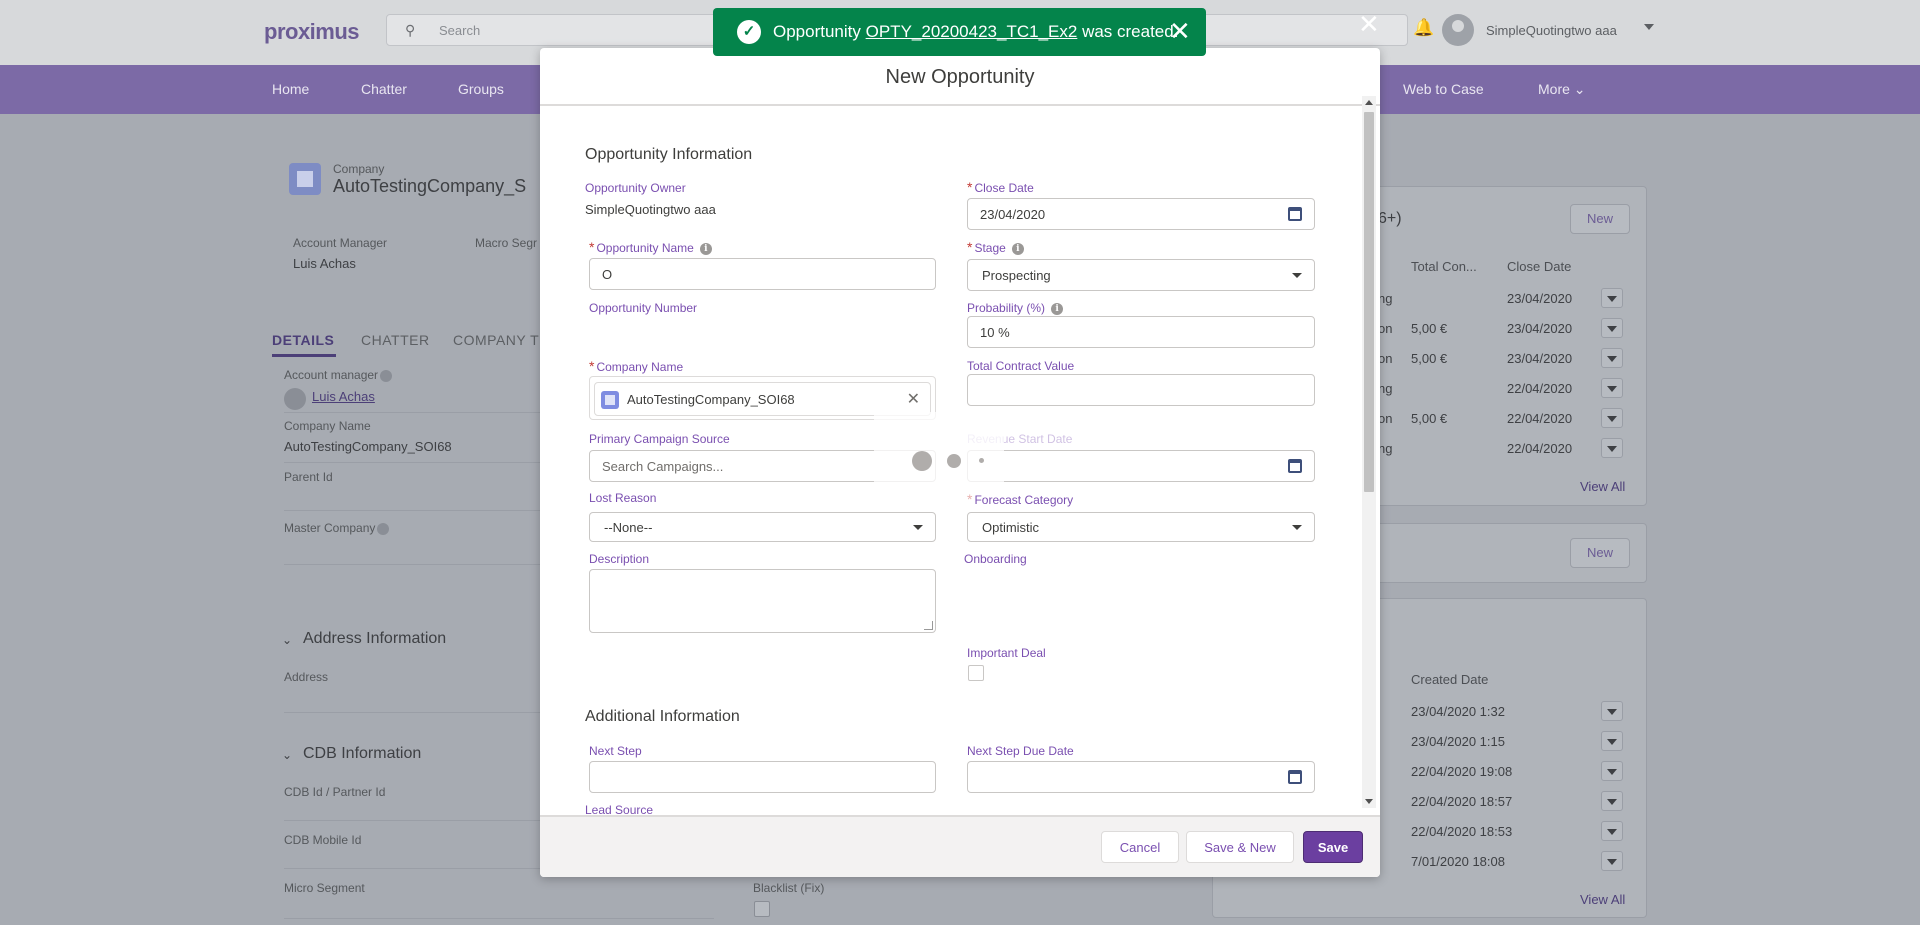  Describe the element at coordinates (1369, 302) in the screenshot. I see `scrollbar-thumb` at that location.